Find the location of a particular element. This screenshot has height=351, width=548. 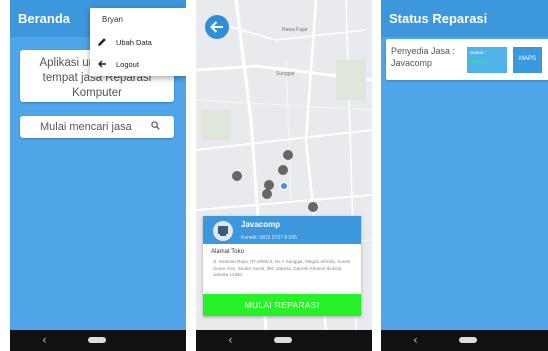

map-label-rawa-fajar: Rawa Fajar is located at coordinates (295, 30).